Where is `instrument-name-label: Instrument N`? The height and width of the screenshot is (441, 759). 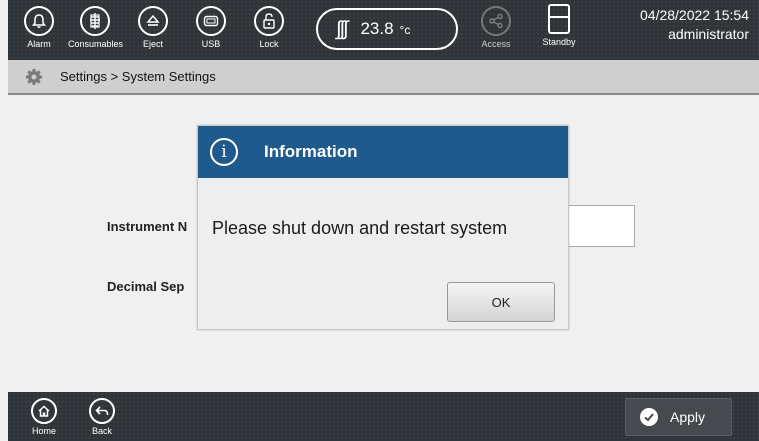
instrument-name-label: Instrument N is located at coordinates (147, 226).